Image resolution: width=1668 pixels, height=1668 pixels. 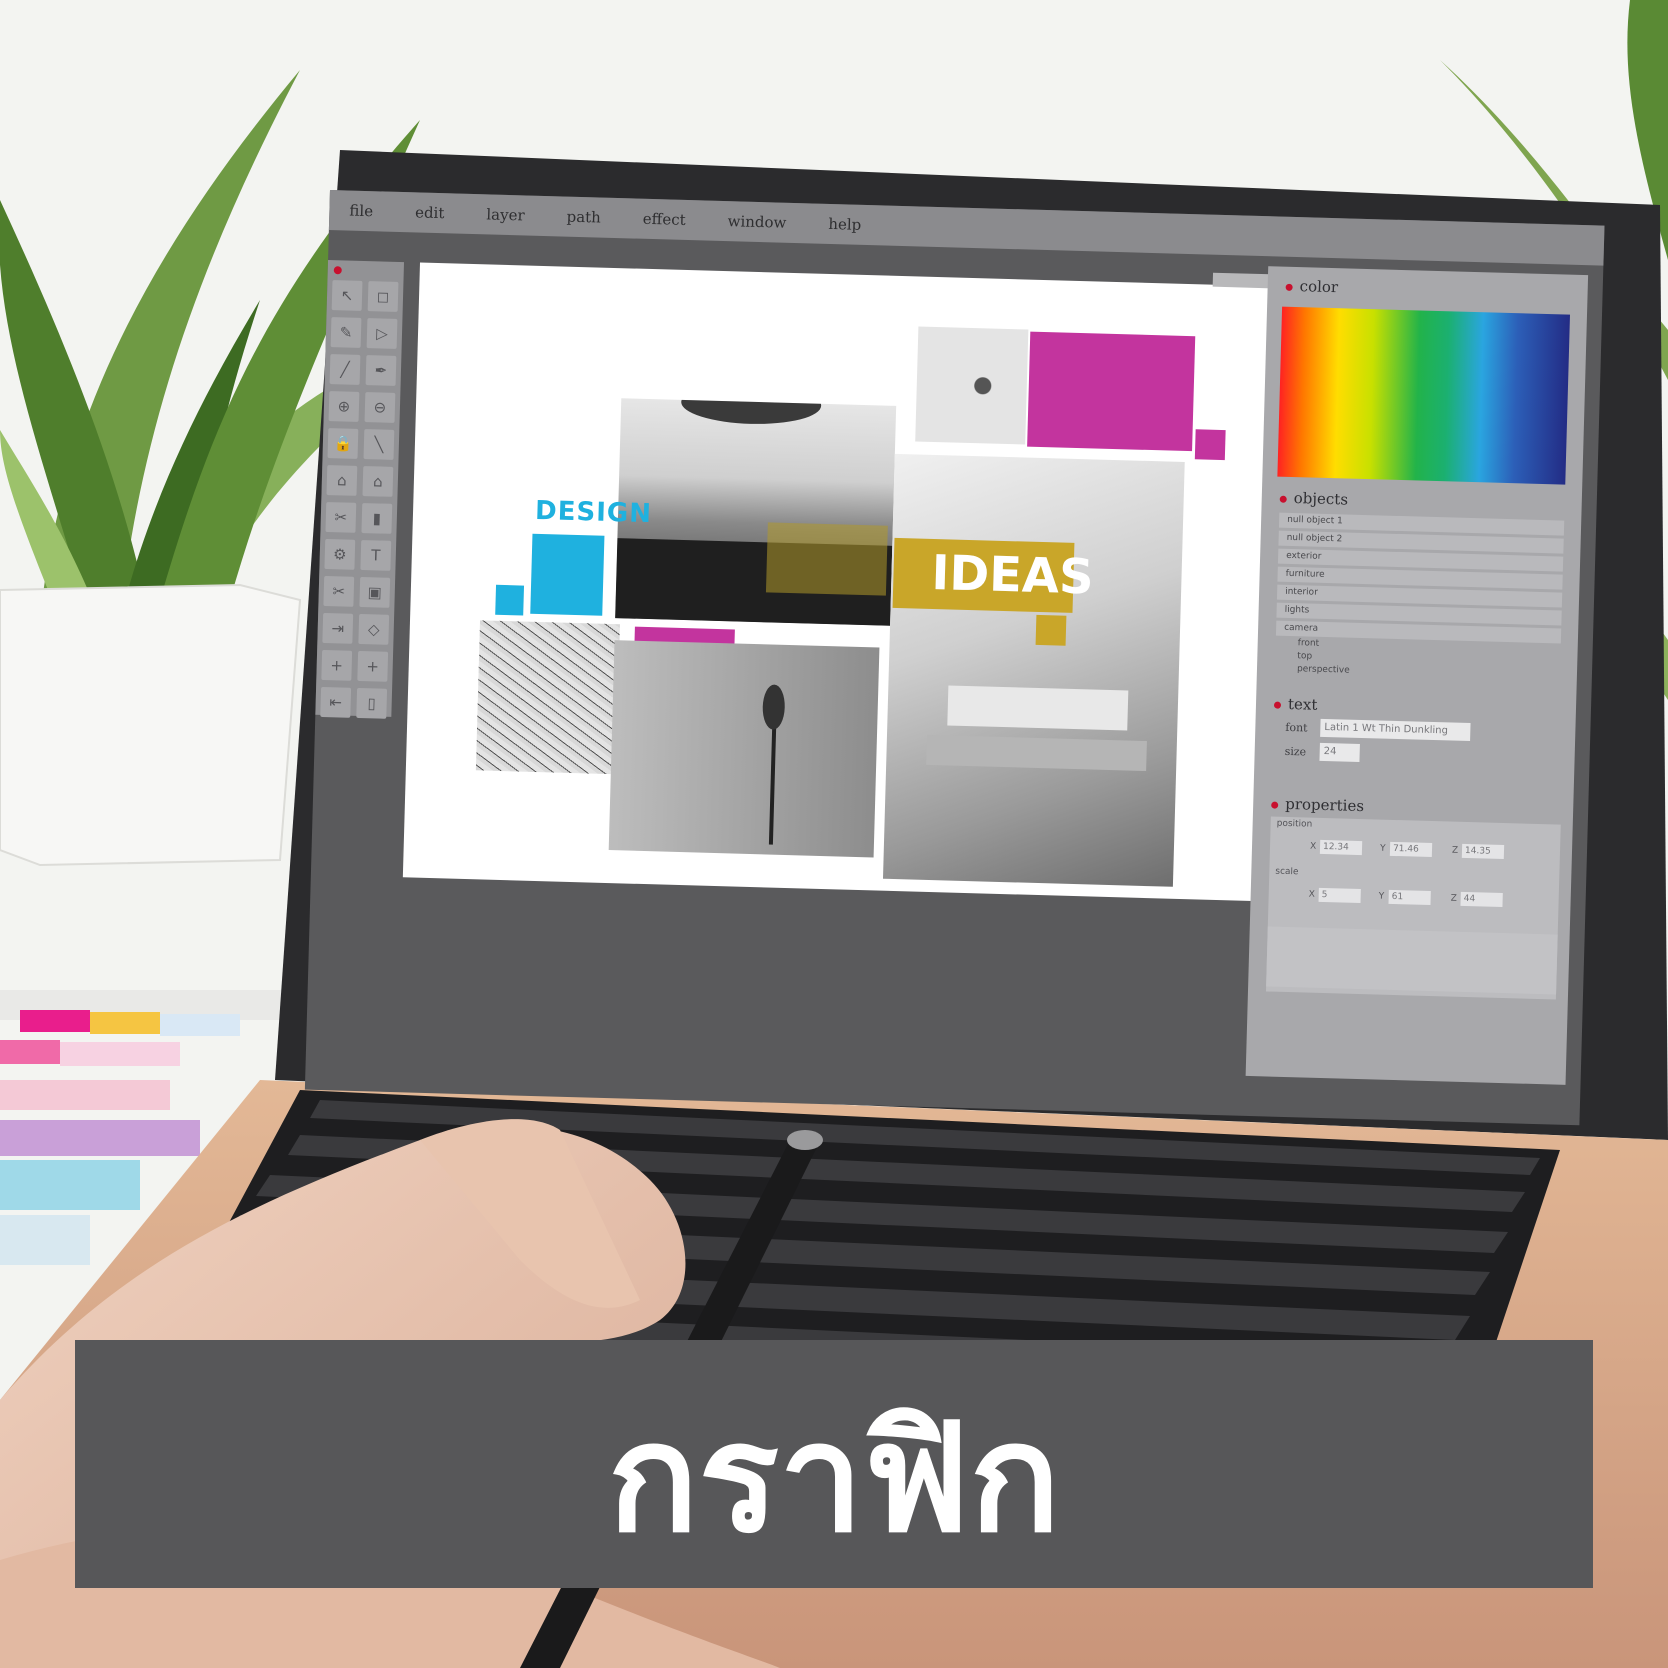 What do you see at coordinates (338, 628) in the screenshot?
I see `export-icon: ⇥` at bounding box center [338, 628].